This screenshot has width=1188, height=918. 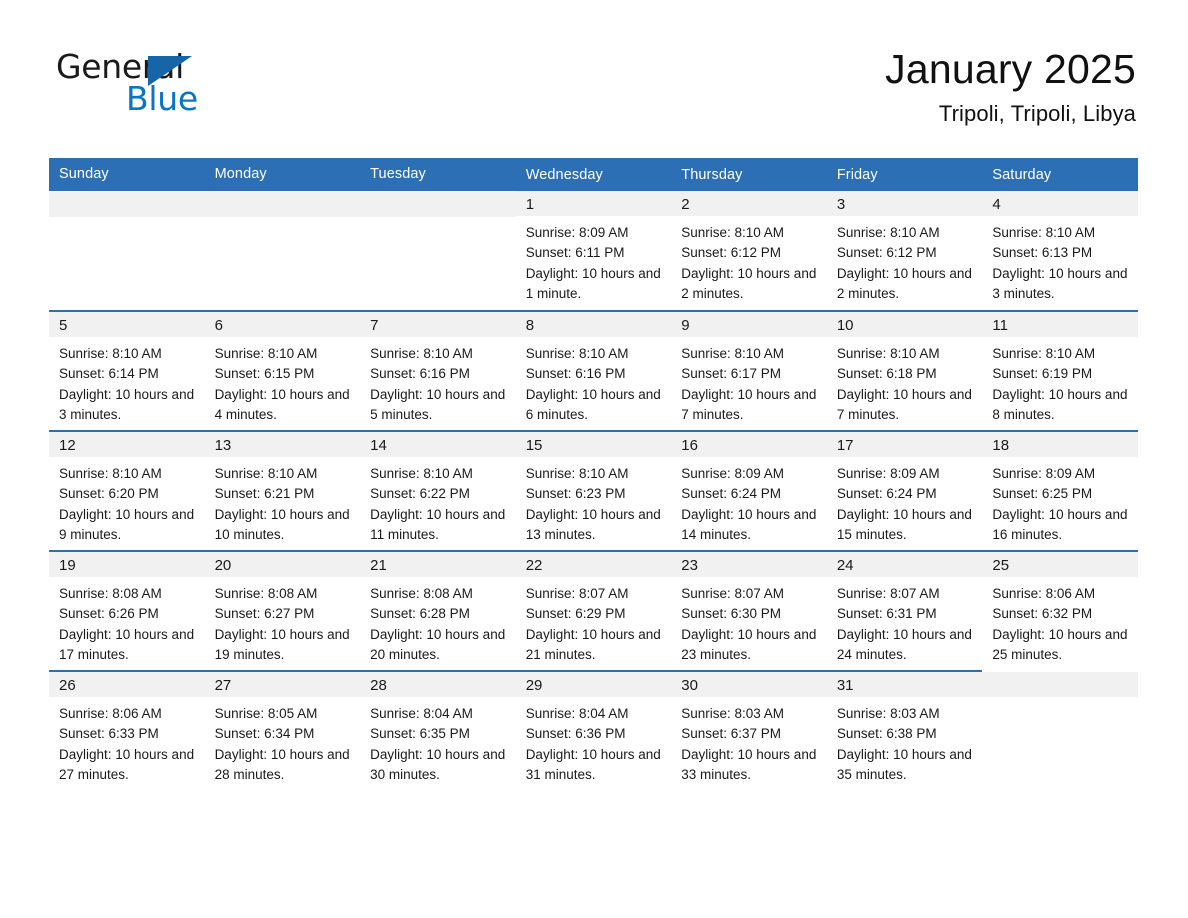 What do you see at coordinates (282, 684) in the screenshot?
I see `day-number: 27` at bounding box center [282, 684].